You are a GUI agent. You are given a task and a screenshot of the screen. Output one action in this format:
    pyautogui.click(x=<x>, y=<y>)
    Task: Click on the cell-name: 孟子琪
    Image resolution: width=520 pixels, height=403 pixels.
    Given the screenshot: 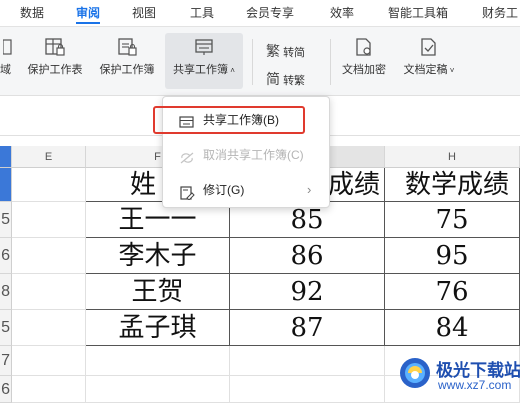 What is the action you would take?
    pyautogui.click(x=158, y=328)
    